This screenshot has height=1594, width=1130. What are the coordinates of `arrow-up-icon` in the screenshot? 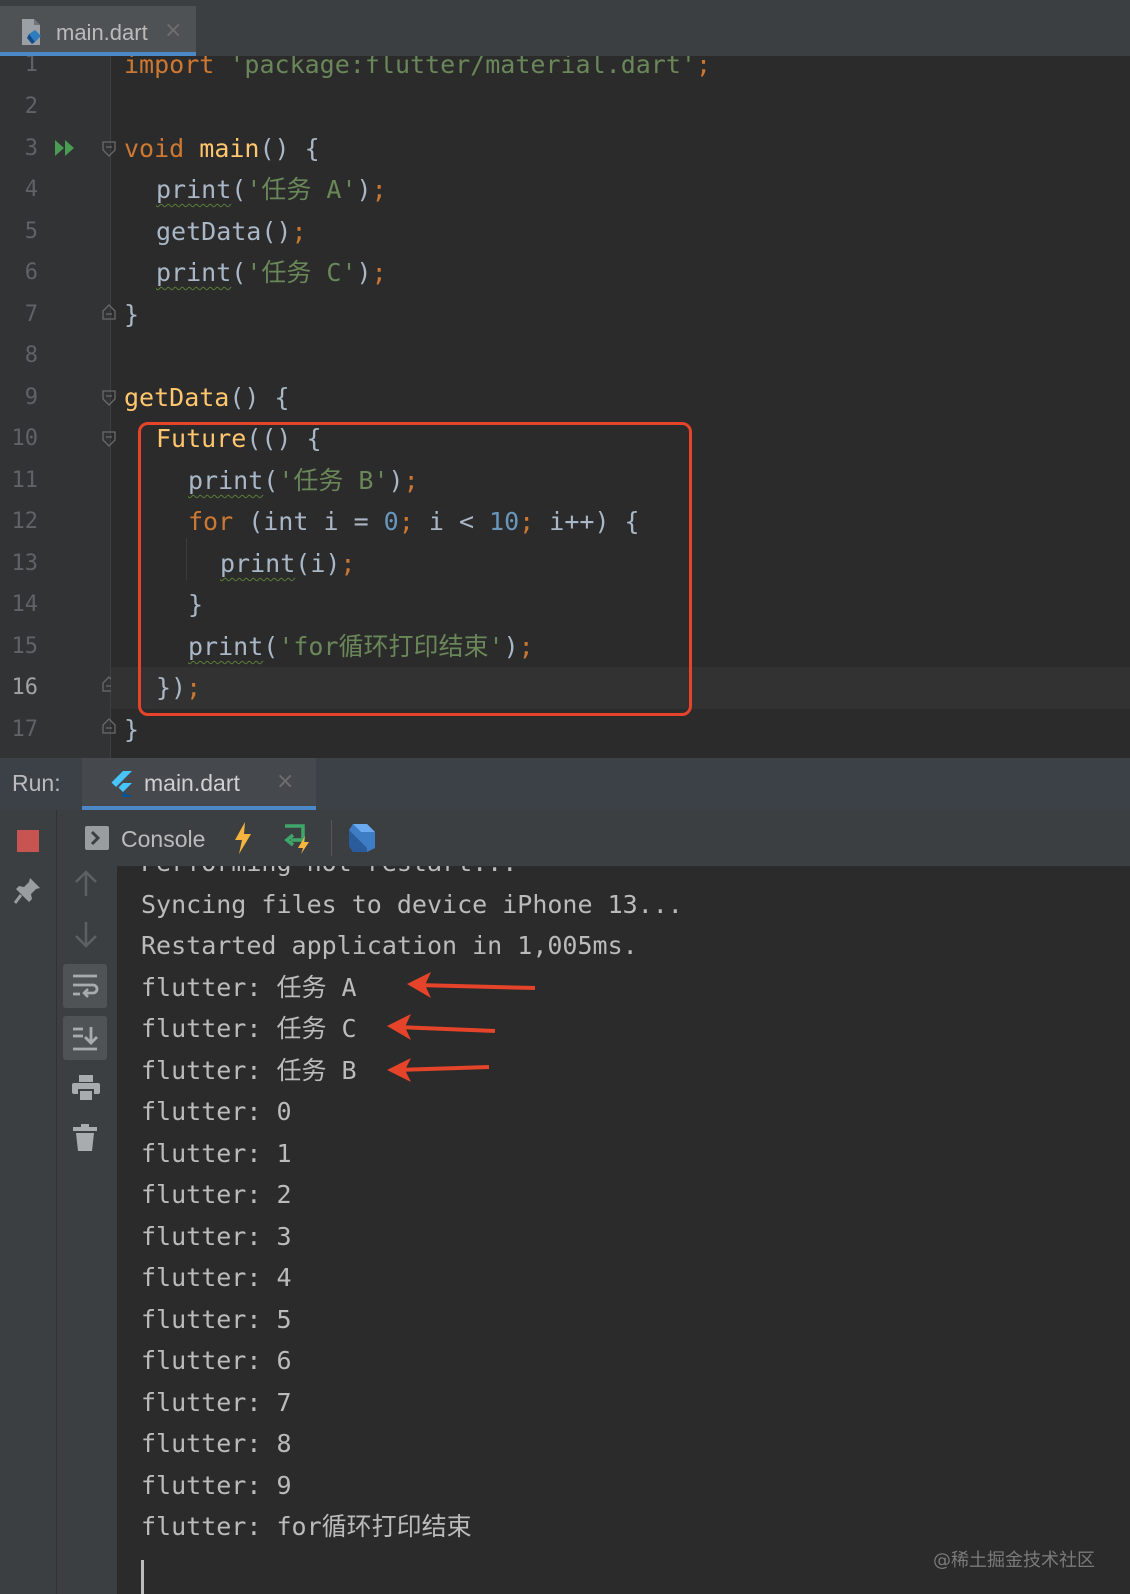 It's located at (86, 884).